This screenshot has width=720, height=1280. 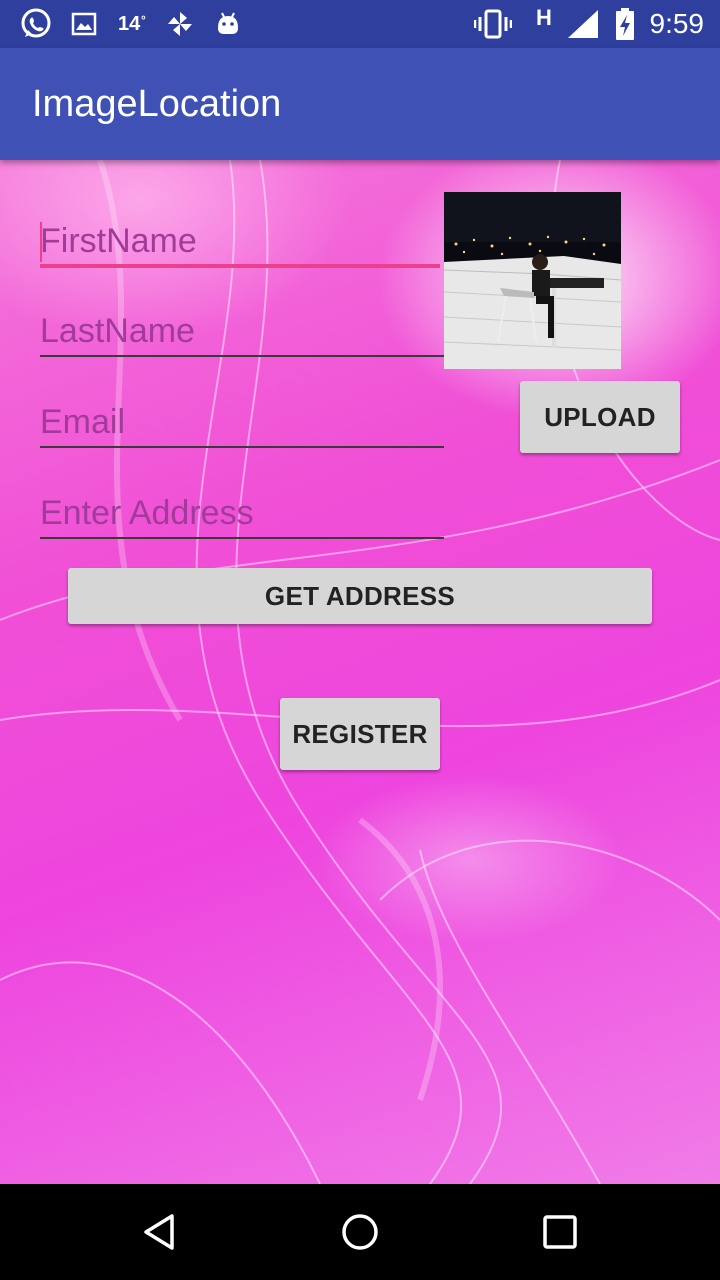 I want to click on app-bar: ImageLocation, so click(x=360, y=104).